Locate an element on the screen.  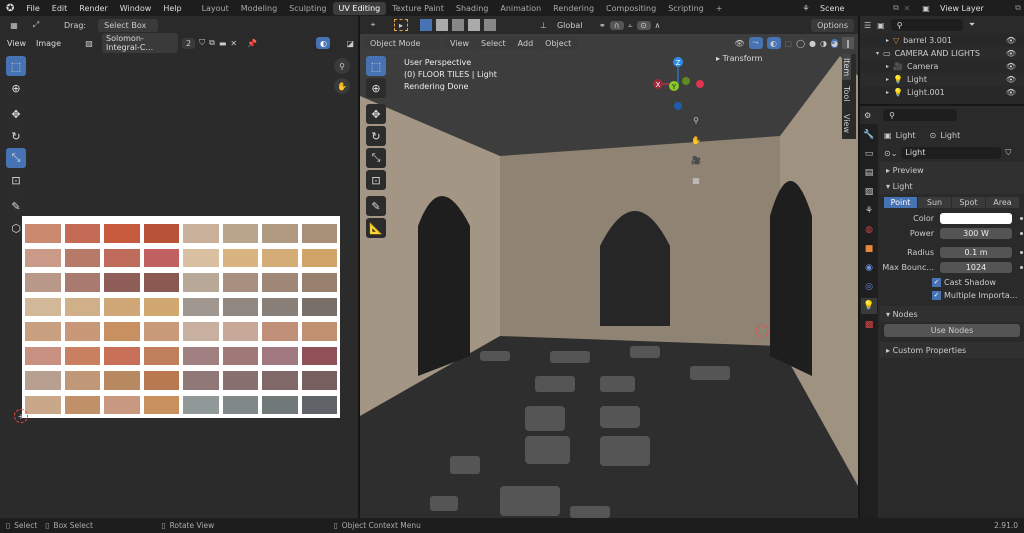
vp-rotate-tool-icon: ↻ is located at coordinates (376, 136).